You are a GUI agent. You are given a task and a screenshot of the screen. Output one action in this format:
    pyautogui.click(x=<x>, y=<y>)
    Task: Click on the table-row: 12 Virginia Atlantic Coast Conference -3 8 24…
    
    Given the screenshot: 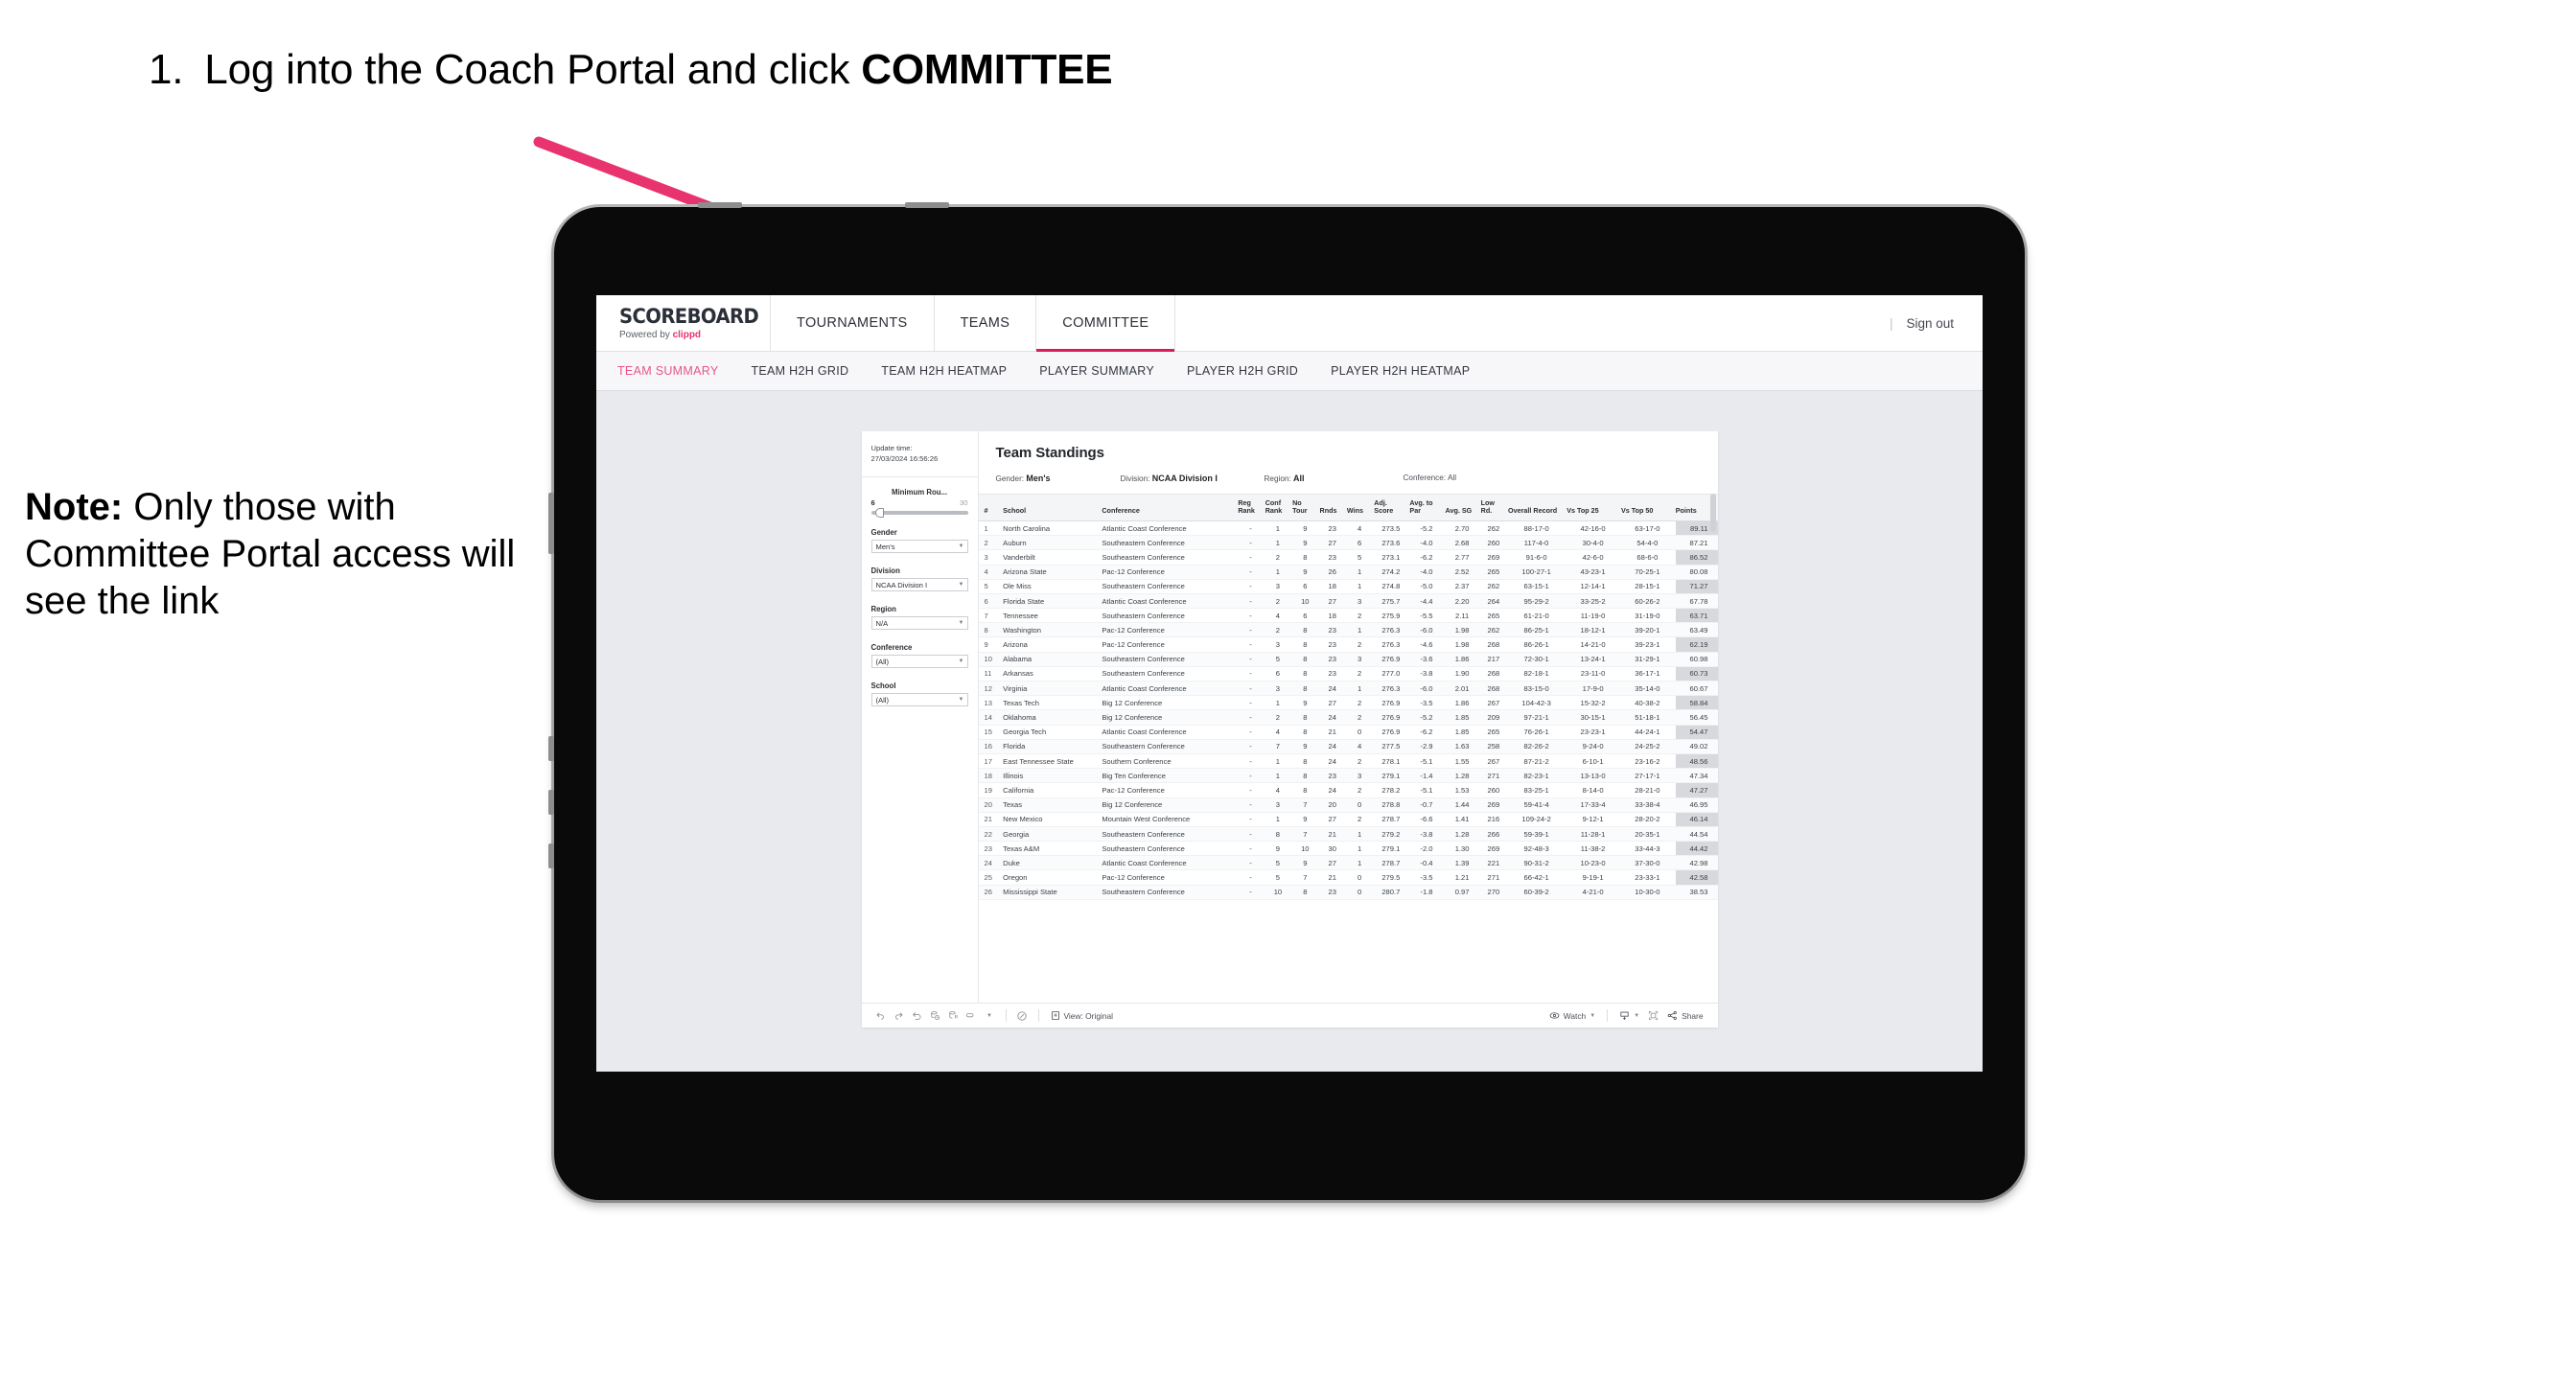 What is the action you would take?
    pyautogui.click(x=1348, y=689)
    